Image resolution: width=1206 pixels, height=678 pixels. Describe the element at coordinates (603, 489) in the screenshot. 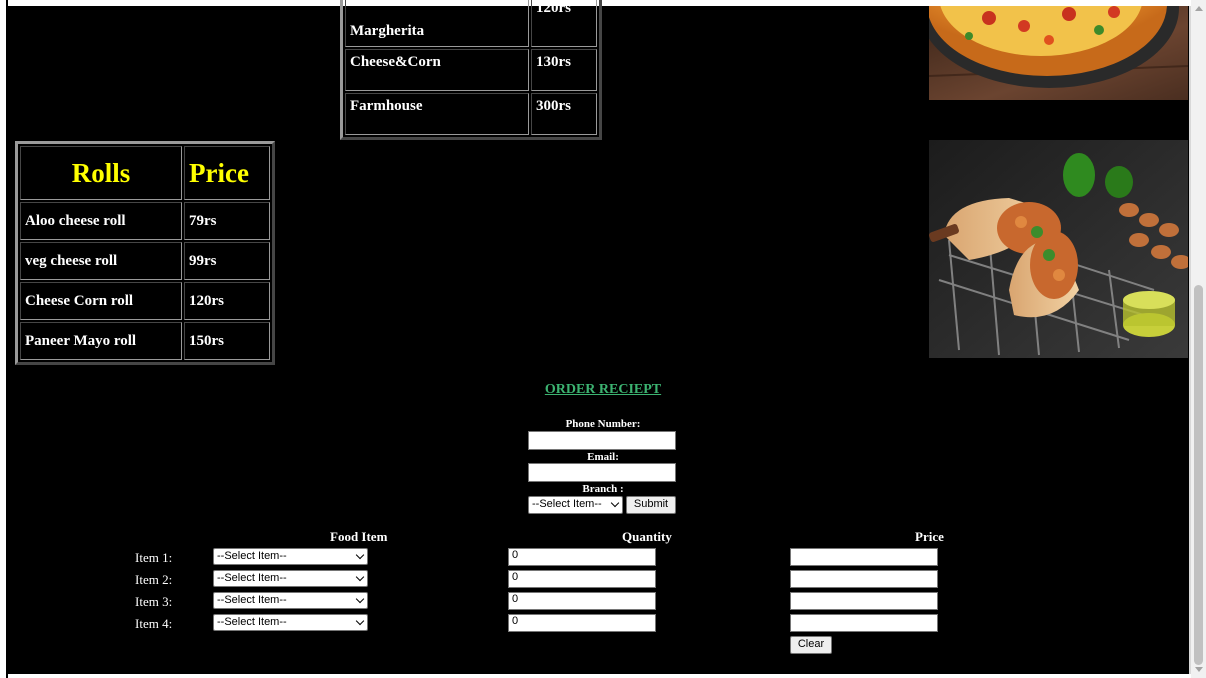

I see `branch-label: Branch :` at that location.